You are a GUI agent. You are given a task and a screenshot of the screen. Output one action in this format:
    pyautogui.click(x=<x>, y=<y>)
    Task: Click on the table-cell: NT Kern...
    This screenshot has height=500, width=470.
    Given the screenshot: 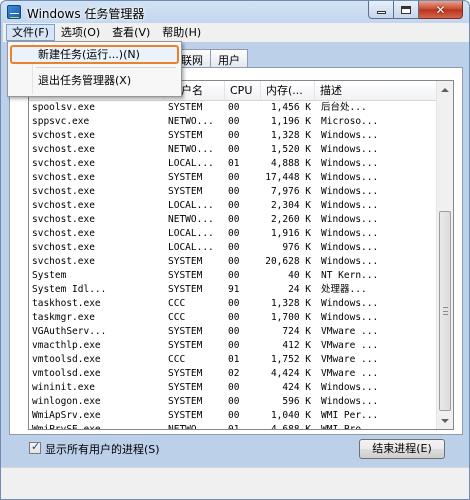 What is the action you would take?
    pyautogui.click(x=350, y=275)
    